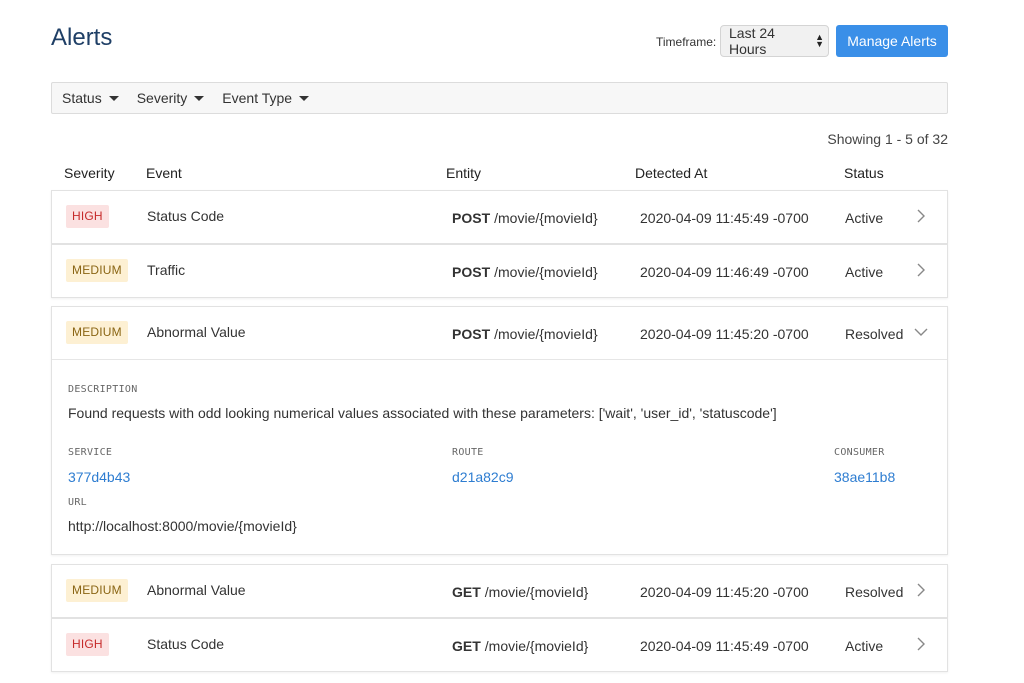  What do you see at coordinates (686, 42) in the screenshot?
I see `timeframe-label: Timeframe:` at bounding box center [686, 42].